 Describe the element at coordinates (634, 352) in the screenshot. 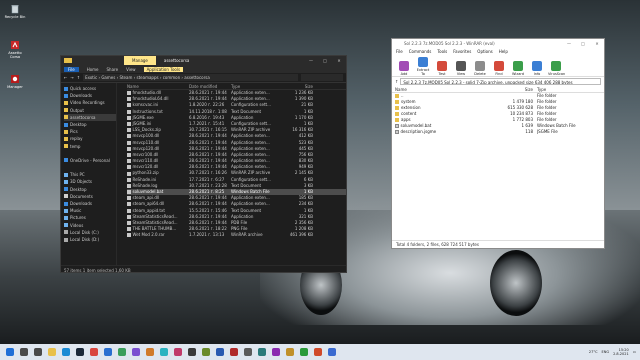

I see `notification-icon: ▭` at that location.